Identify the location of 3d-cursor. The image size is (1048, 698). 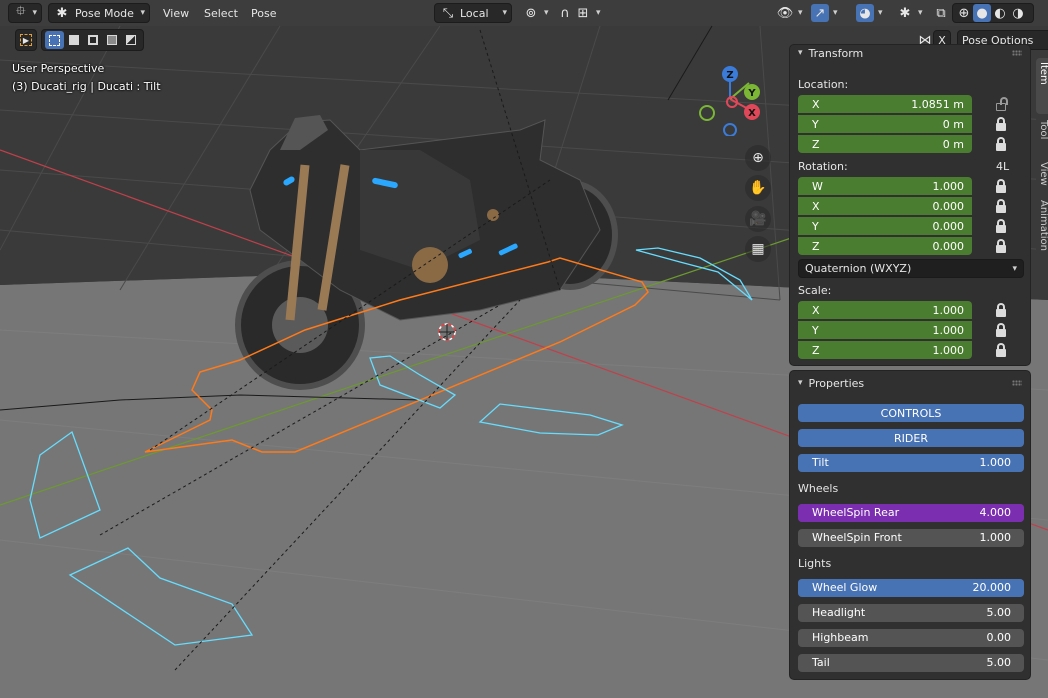
(447, 332).